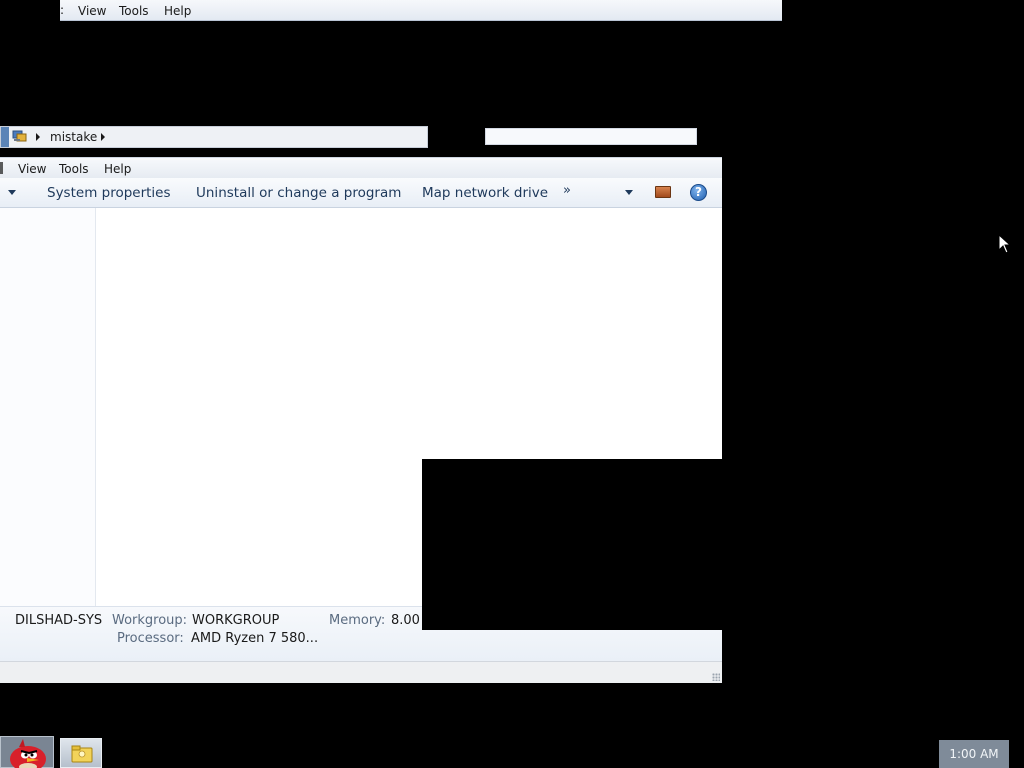  Describe the element at coordinates (485, 193) in the screenshot. I see `map-network-drive-button: Map network drive` at that location.